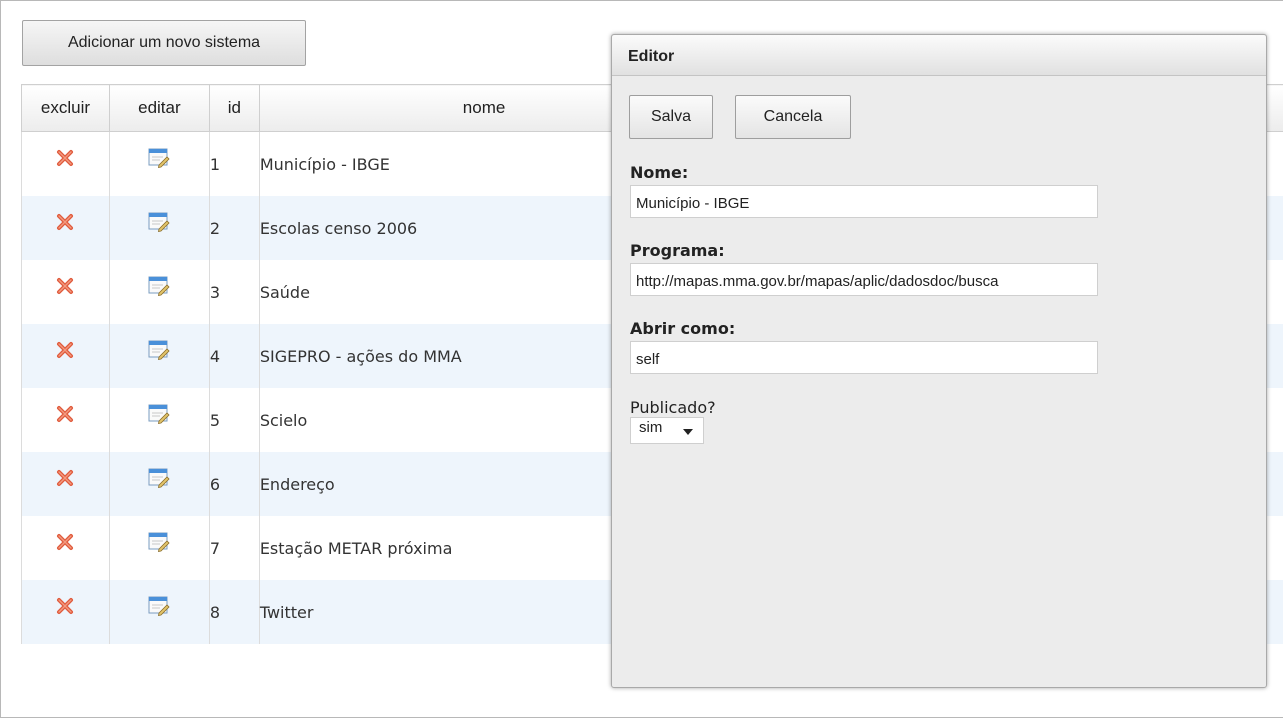 The width and height of the screenshot is (1284, 718). What do you see at coordinates (671, 117) in the screenshot?
I see `save-button: Salva` at bounding box center [671, 117].